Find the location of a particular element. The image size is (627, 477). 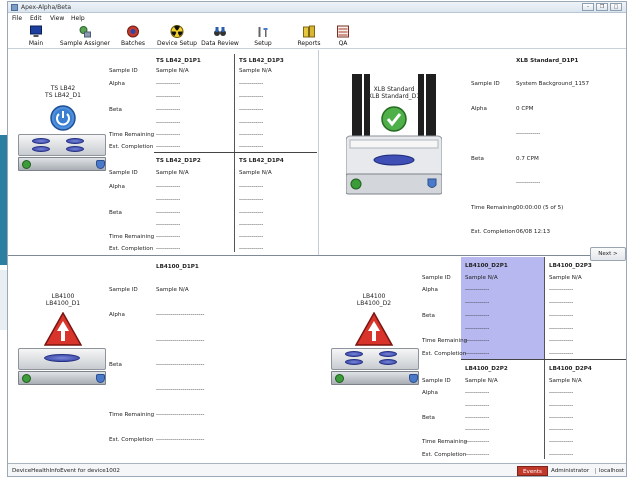

toolbar-qa-label: QA is located at coordinates (343, 43).